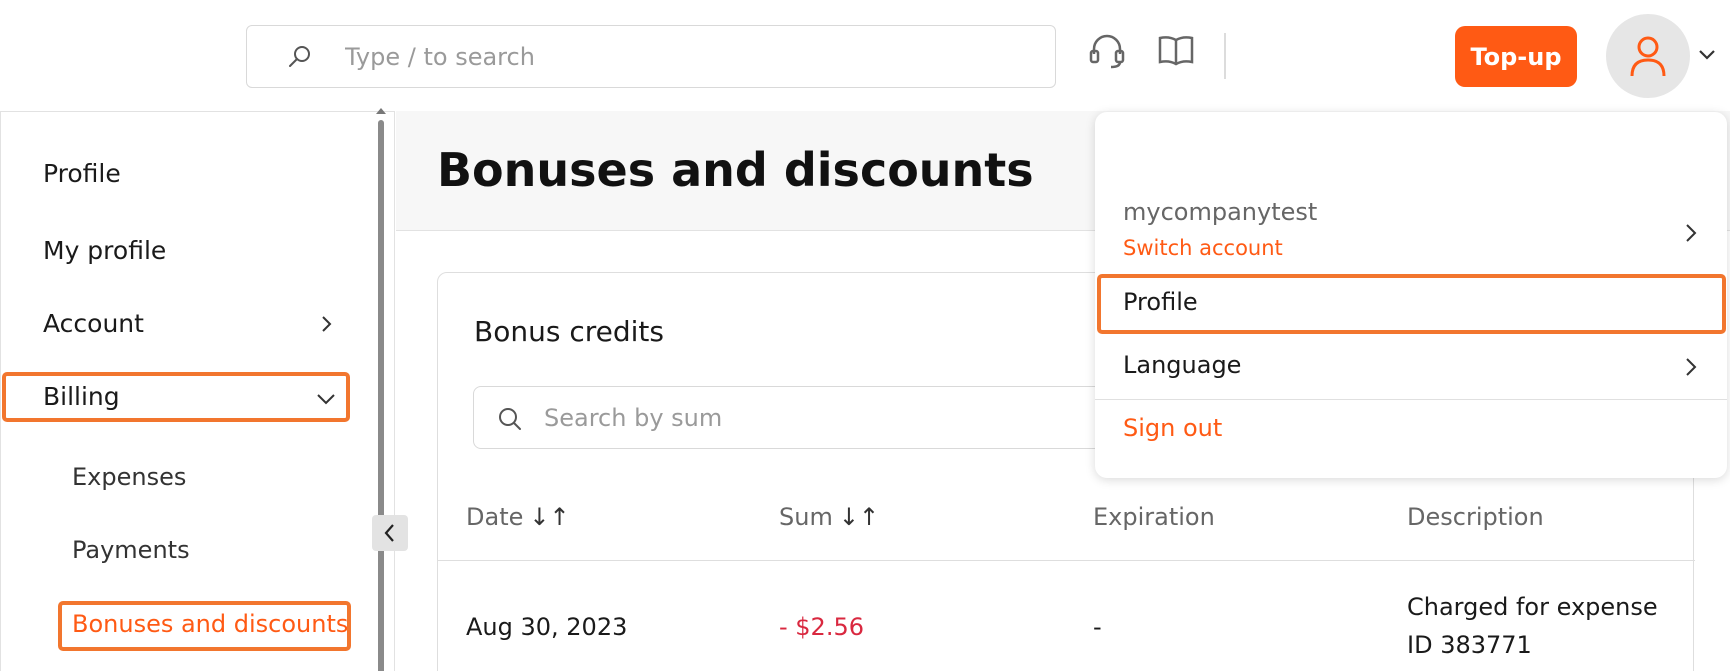 Image resolution: width=1730 pixels, height=671 pixels. I want to click on global-search-input, so click(685, 57).